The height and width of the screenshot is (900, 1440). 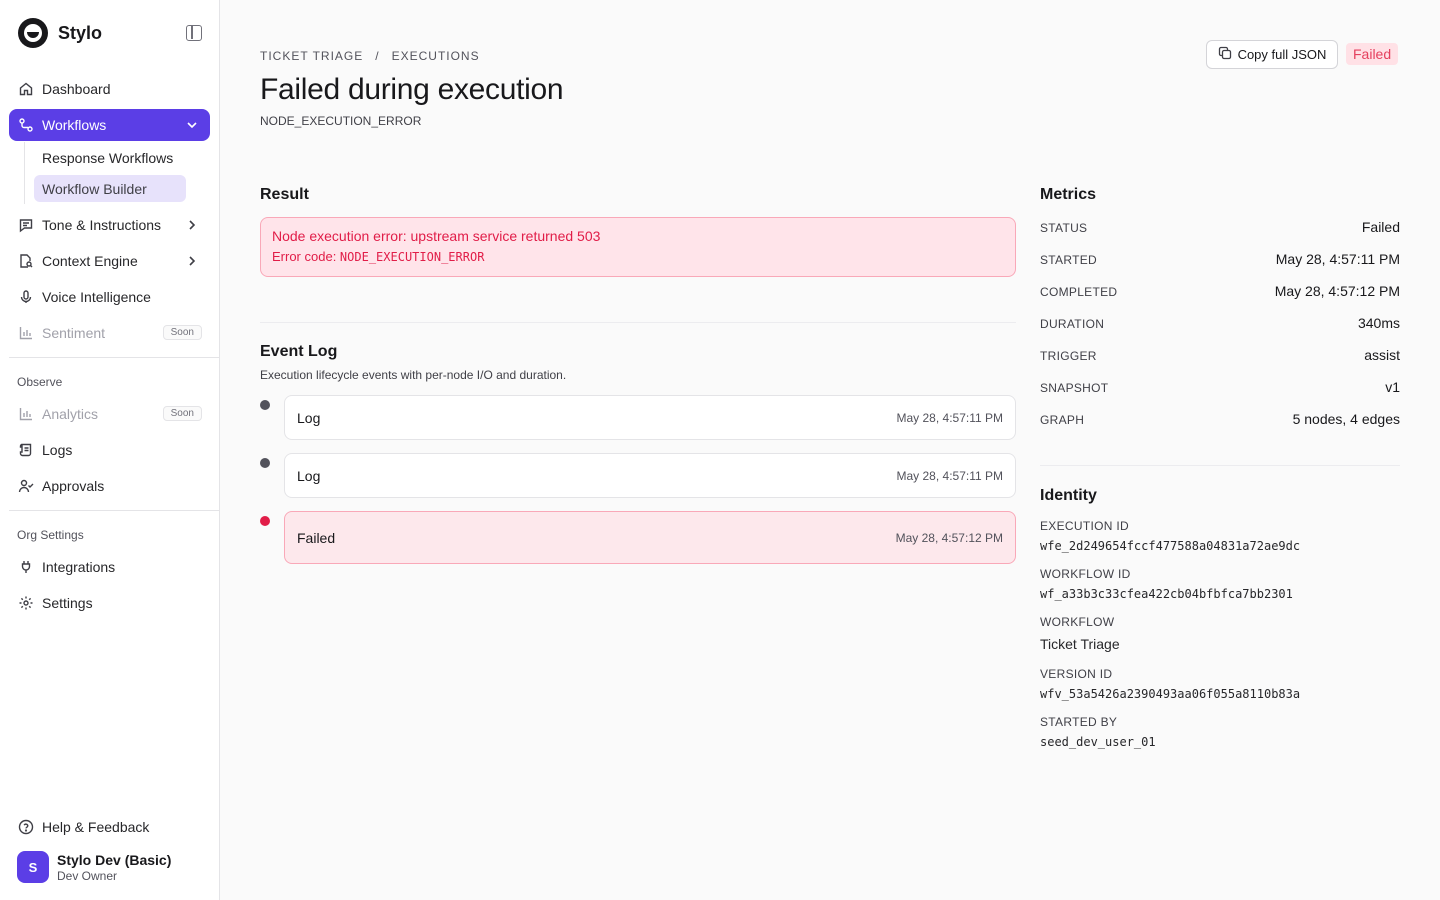 I want to click on help-circle-icon, so click(x=26, y=827).